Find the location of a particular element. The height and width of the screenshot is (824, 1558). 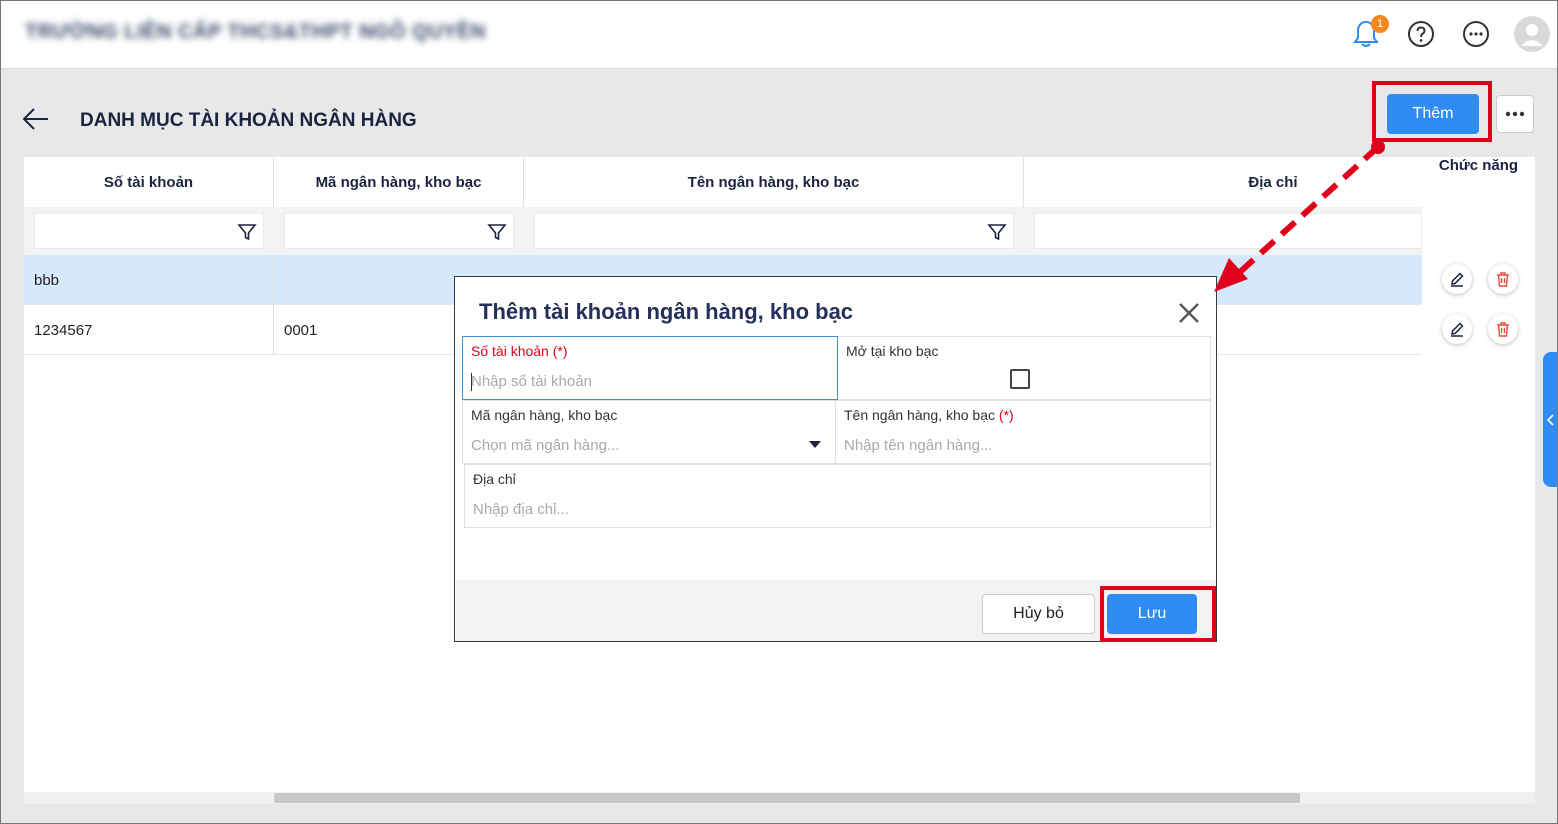

avatar-icon is located at coordinates (1532, 34).